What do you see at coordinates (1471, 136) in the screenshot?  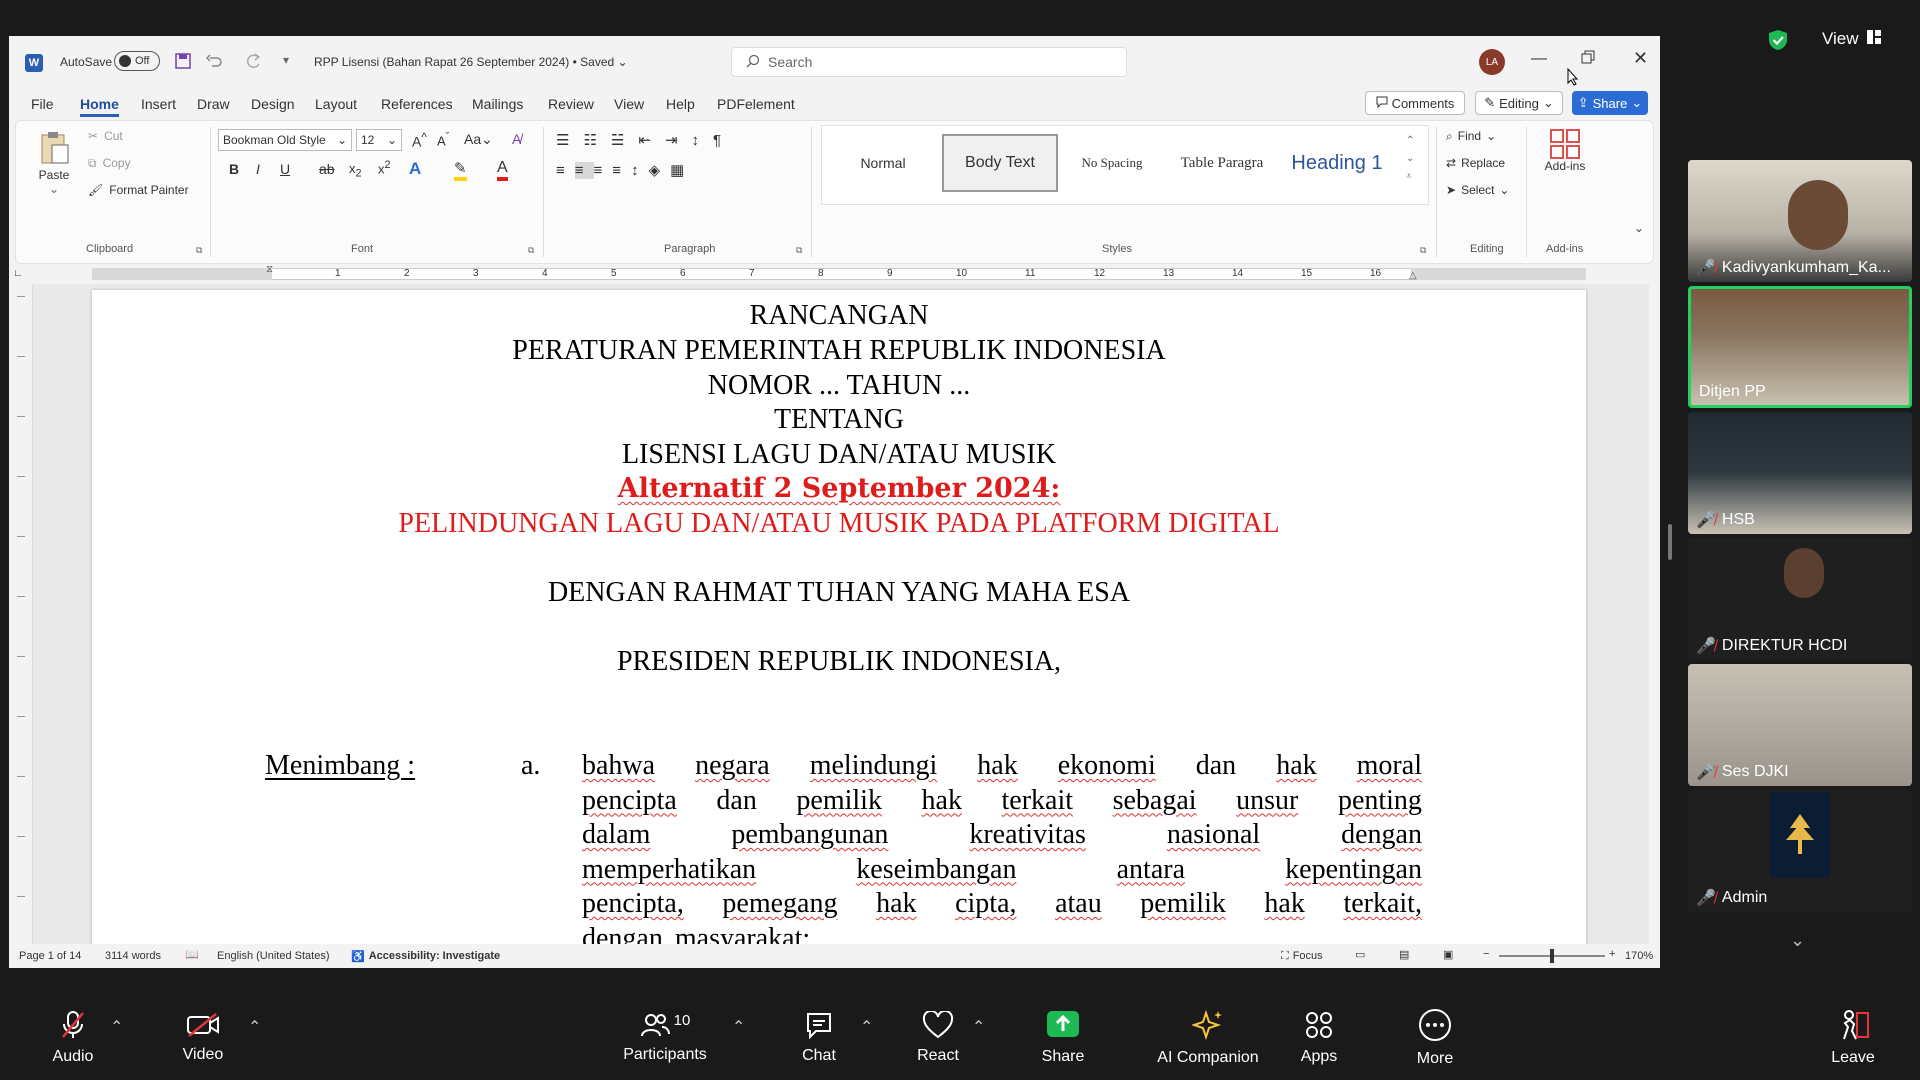 I see `find-button: ⌕ Find ⌄` at bounding box center [1471, 136].